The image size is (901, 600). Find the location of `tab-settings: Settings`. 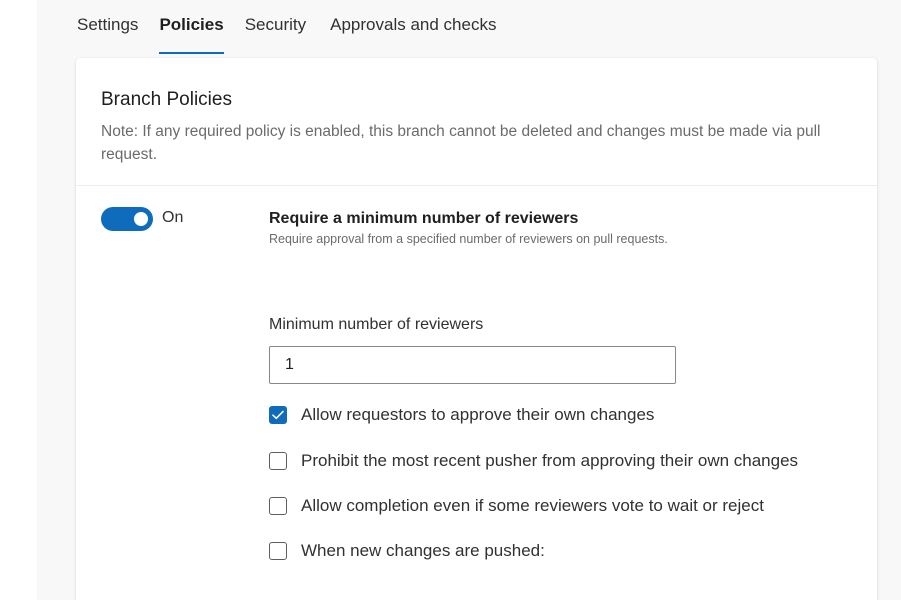

tab-settings: Settings is located at coordinates (107, 35).